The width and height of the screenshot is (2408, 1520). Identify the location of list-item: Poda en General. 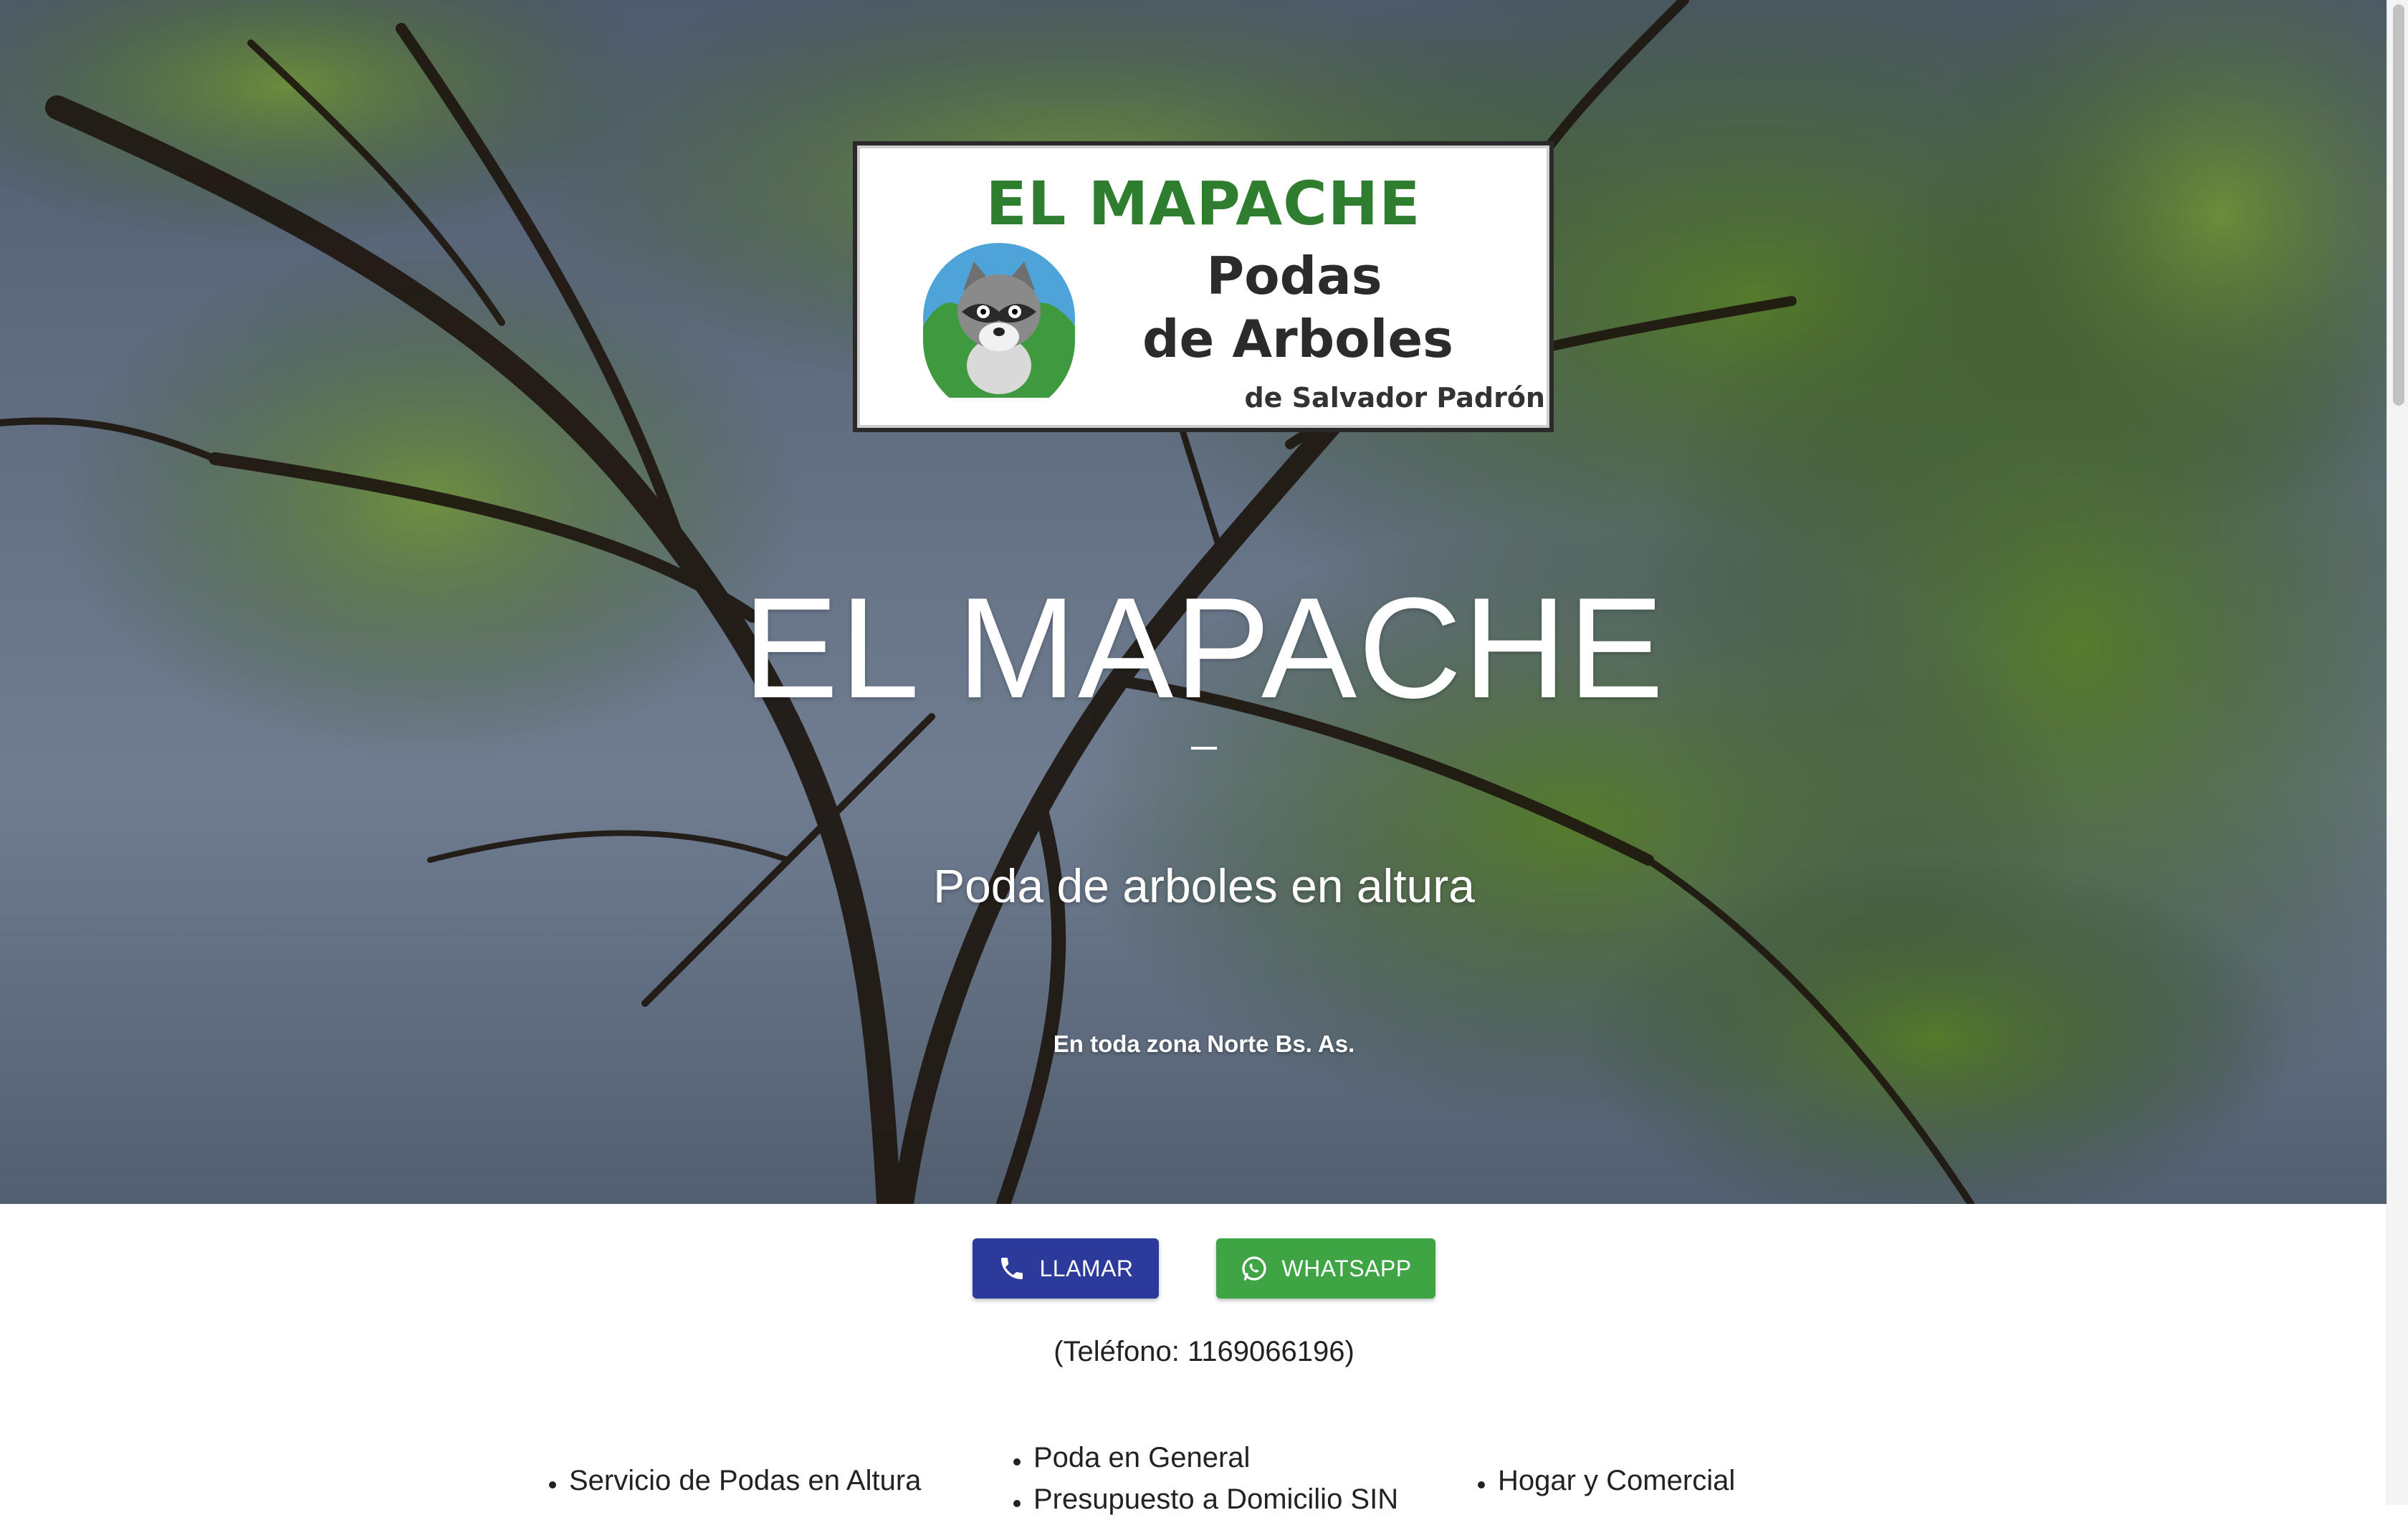
(1203, 1457).